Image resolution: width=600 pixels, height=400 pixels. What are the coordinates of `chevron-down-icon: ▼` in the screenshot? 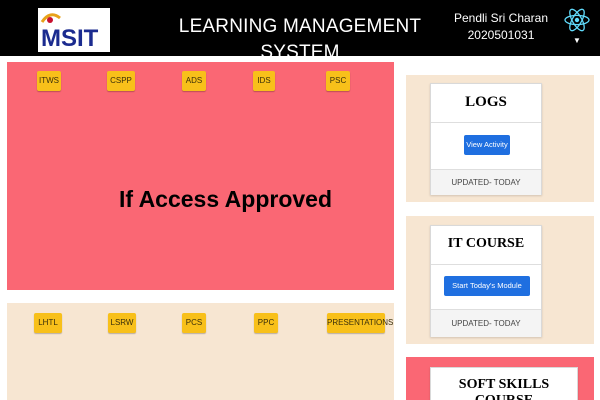 It's located at (577, 41).